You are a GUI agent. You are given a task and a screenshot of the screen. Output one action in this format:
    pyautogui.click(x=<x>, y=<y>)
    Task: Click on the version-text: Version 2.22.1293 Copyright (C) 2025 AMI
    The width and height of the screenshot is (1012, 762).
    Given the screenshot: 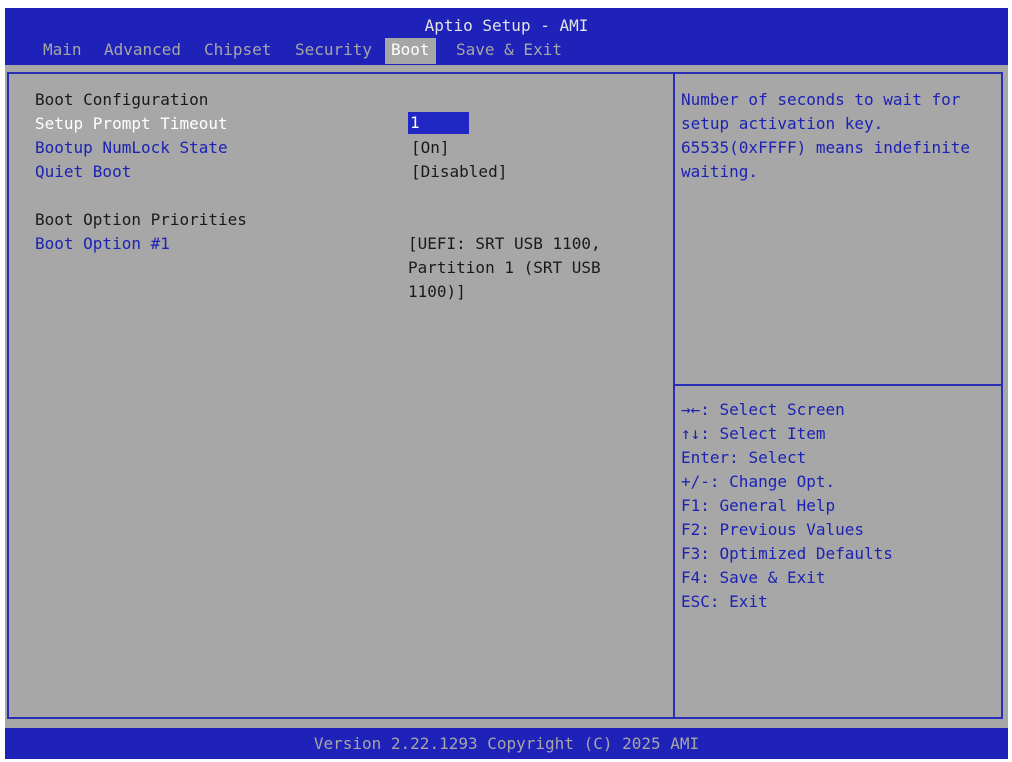 What is the action you would take?
    pyautogui.click(x=506, y=743)
    